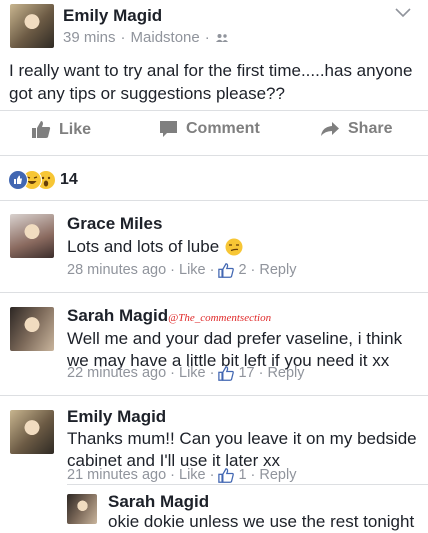  What do you see at coordinates (370, 128) in the screenshot?
I see `share-label: Share` at bounding box center [370, 128].